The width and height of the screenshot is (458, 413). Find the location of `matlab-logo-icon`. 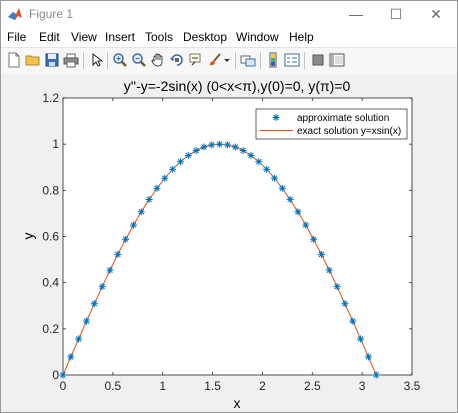

matlab-logo-icon is located at coordinates (15, 14).